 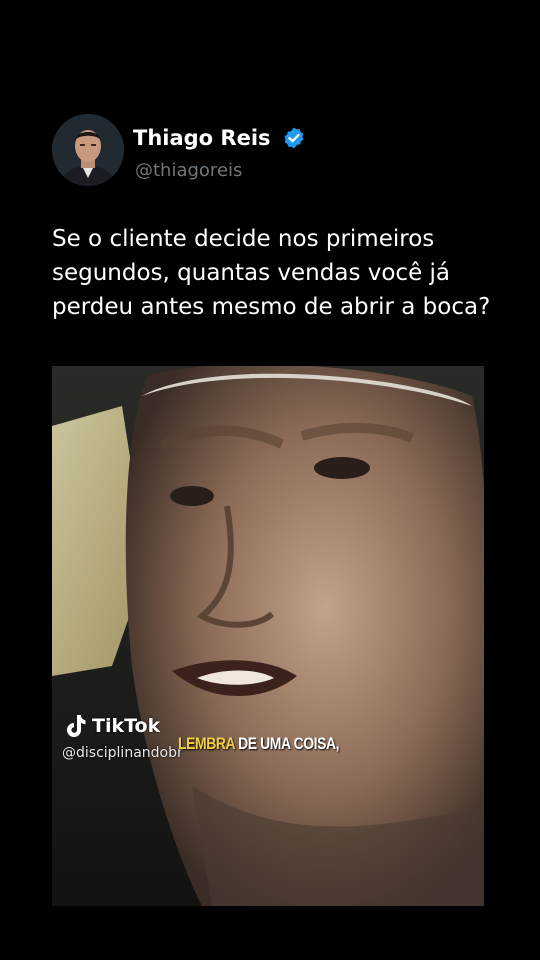 What do you see at coordinates (293, 138) in the screenshot?
I see `verified-badge-icon` at bounding box center [293, 138].